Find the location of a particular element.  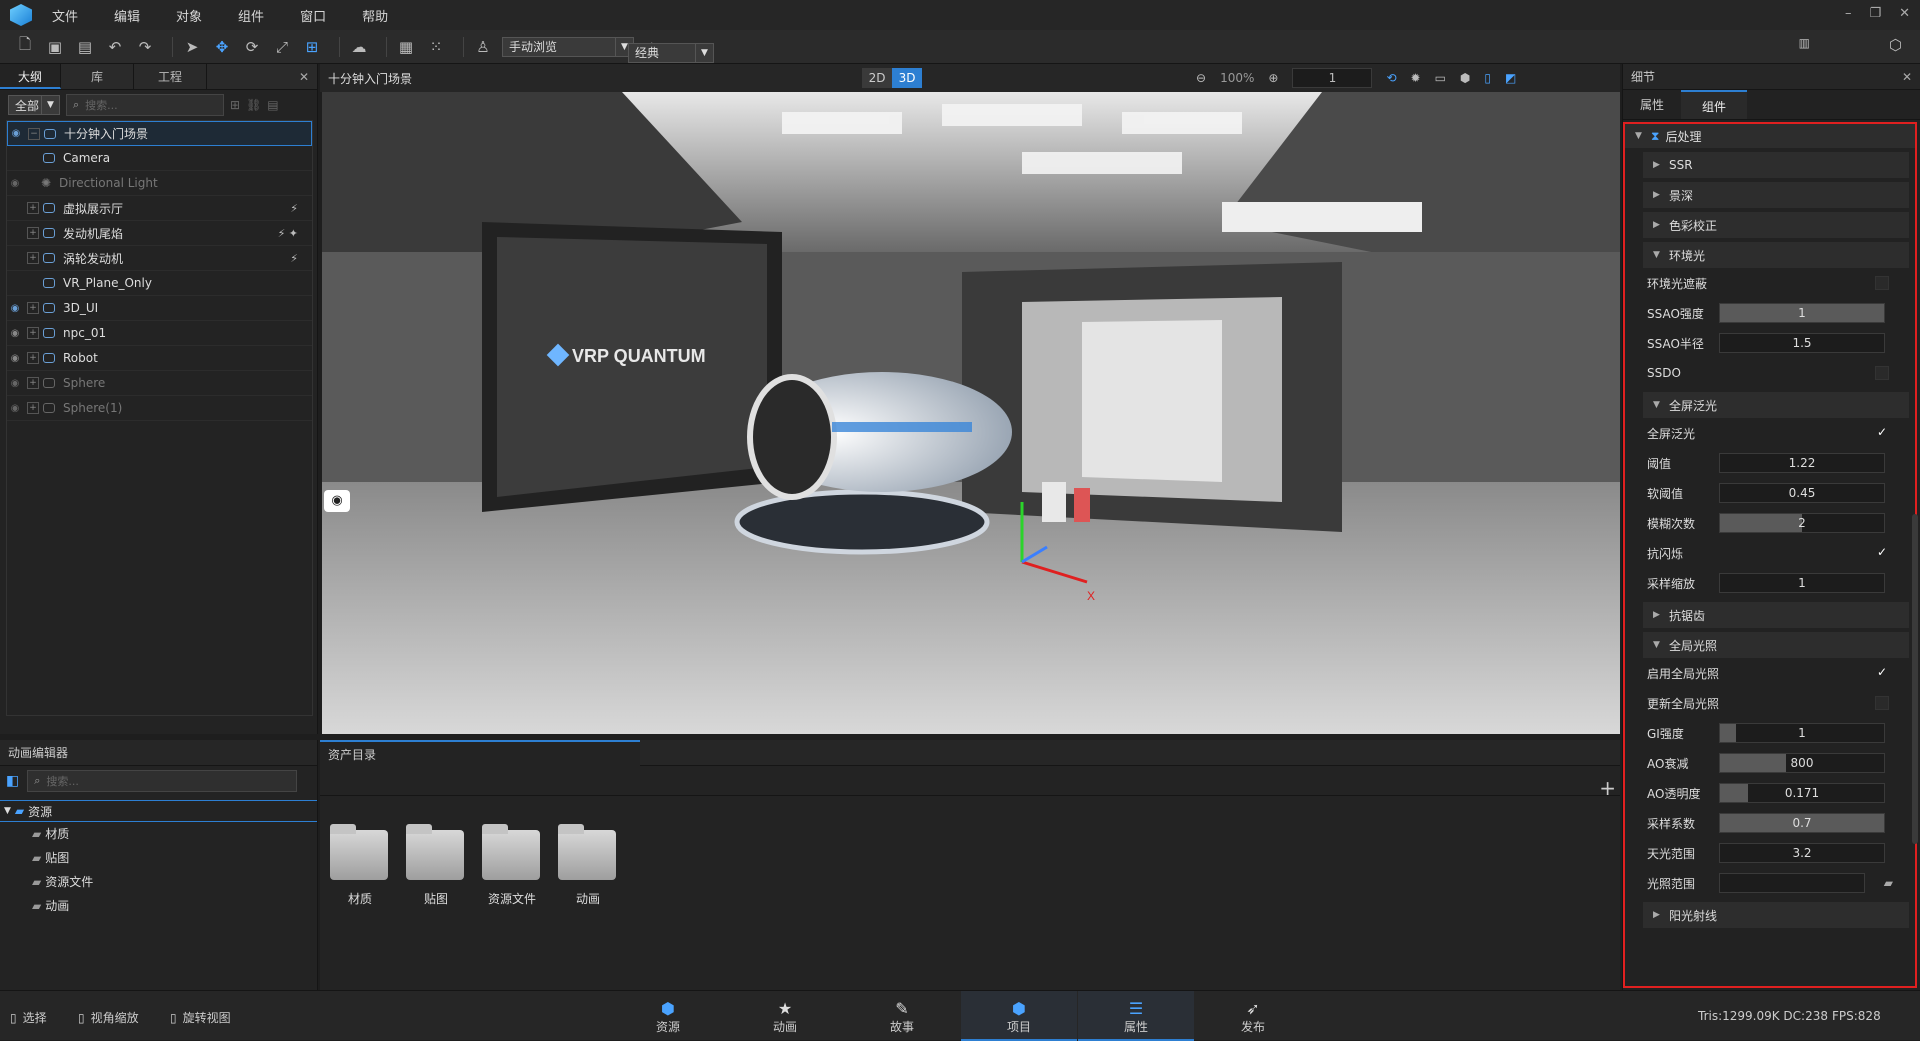

section-dof: ▶ 景深 is located at coordinates (1776, 195).